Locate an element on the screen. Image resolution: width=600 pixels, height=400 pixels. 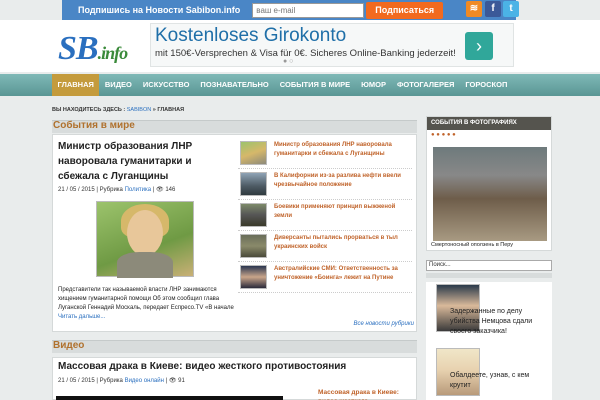
widget-title: СОБЫТИЯ В ФОТОГРАФИЯХ is located at coordinates (489, 123).